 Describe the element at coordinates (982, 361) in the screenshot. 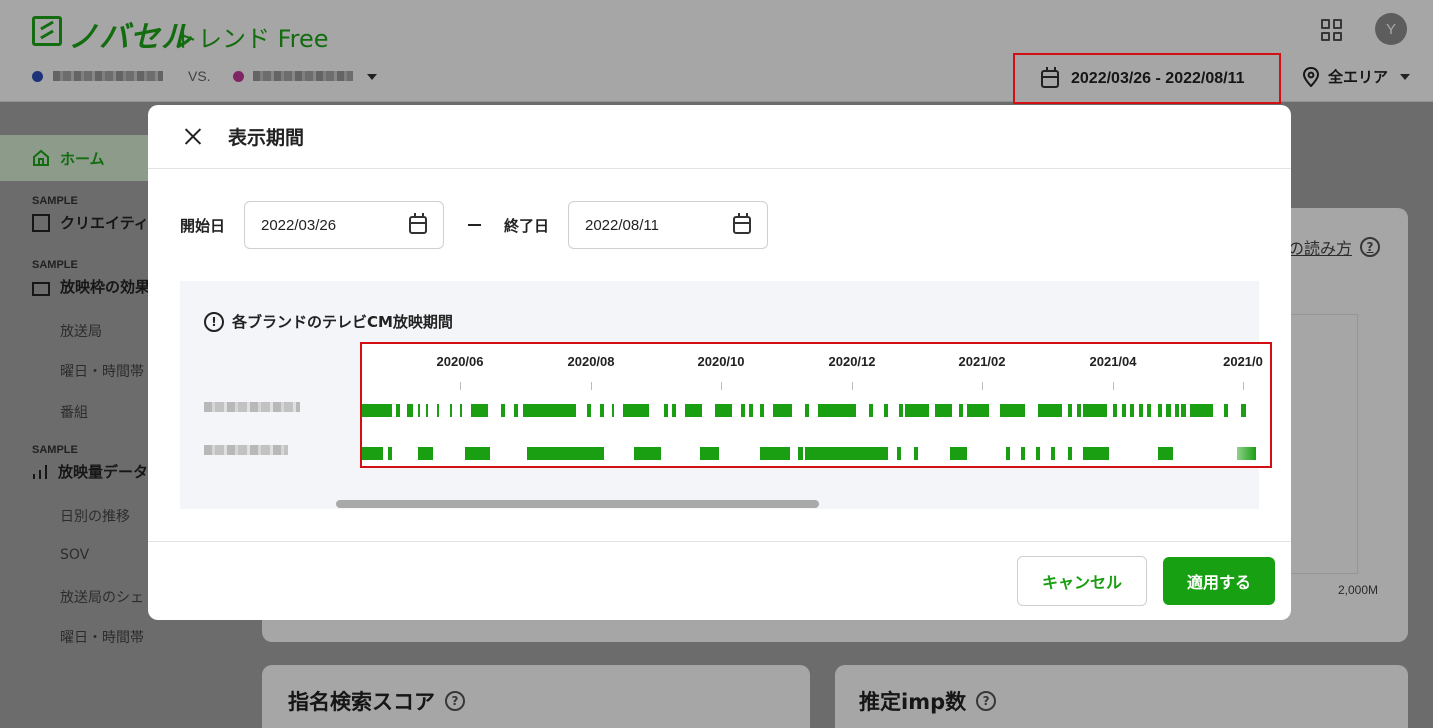

I see `timeline-month-label: 2021/02` at that location.